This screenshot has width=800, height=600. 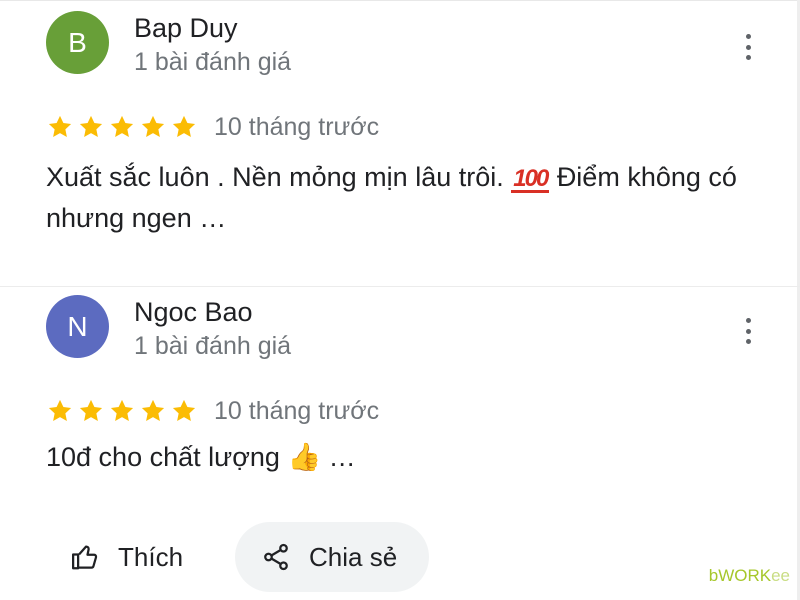 What do you see at coordinates (163, 457) in the screenshot?
I see `review-text-part: 10đ cho chất lượng` at bounding box center [163, 457].